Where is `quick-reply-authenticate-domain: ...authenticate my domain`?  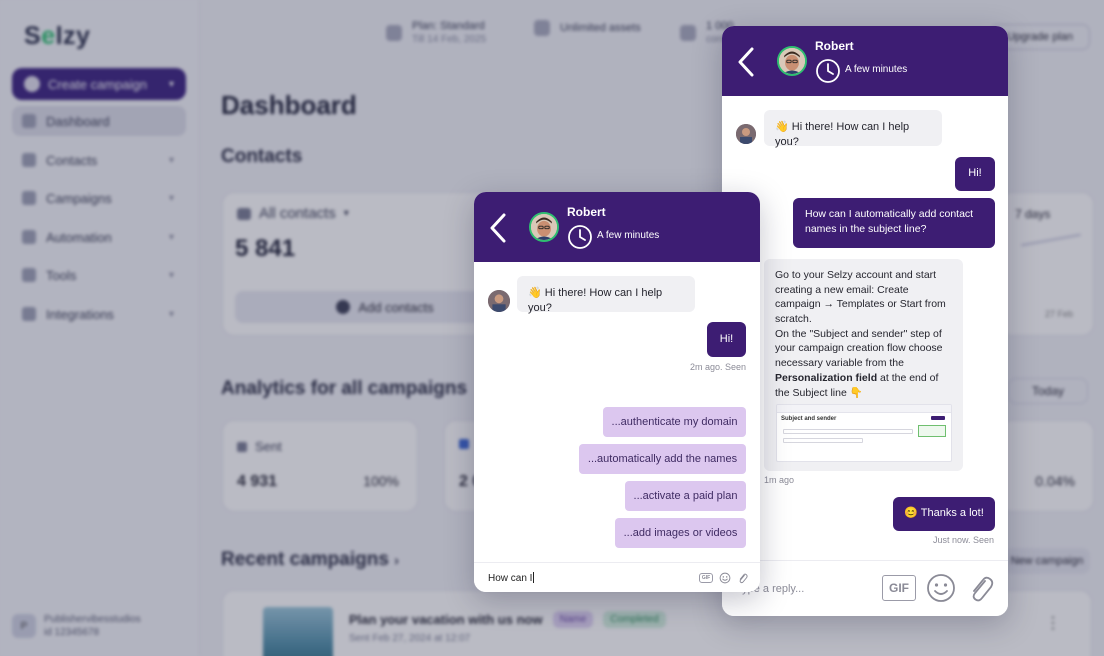 quick-reply-authenticate-domain: ...authenticate my domain is located at coordinates (674, 422).